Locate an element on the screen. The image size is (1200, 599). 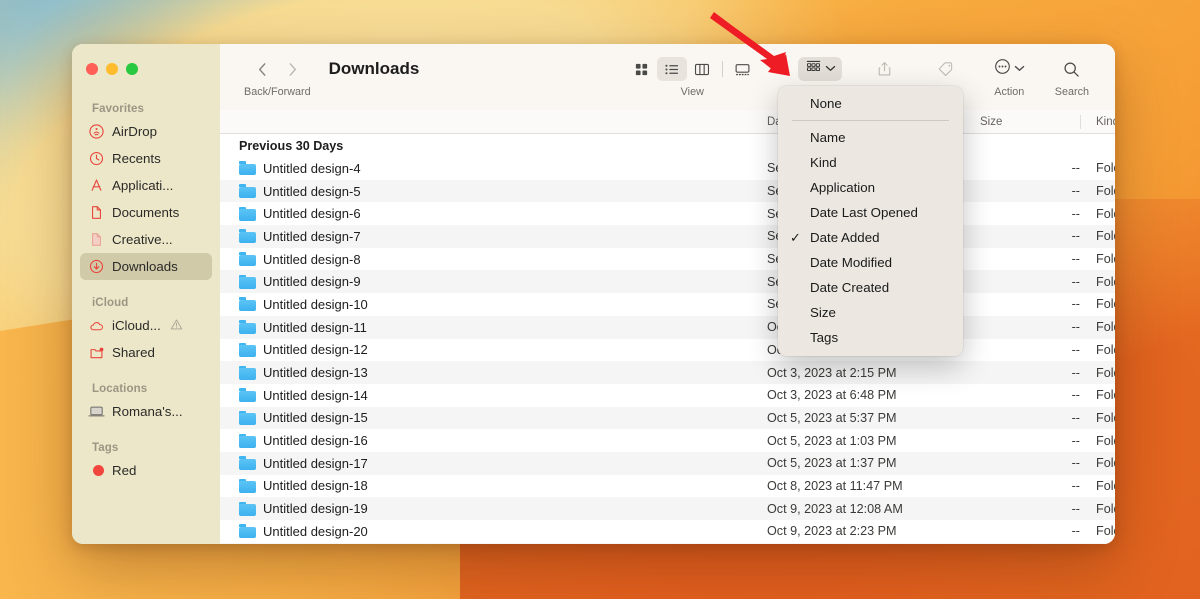
sidebar-item-airdrop: AirDrop is located at coordinates (146, 131).